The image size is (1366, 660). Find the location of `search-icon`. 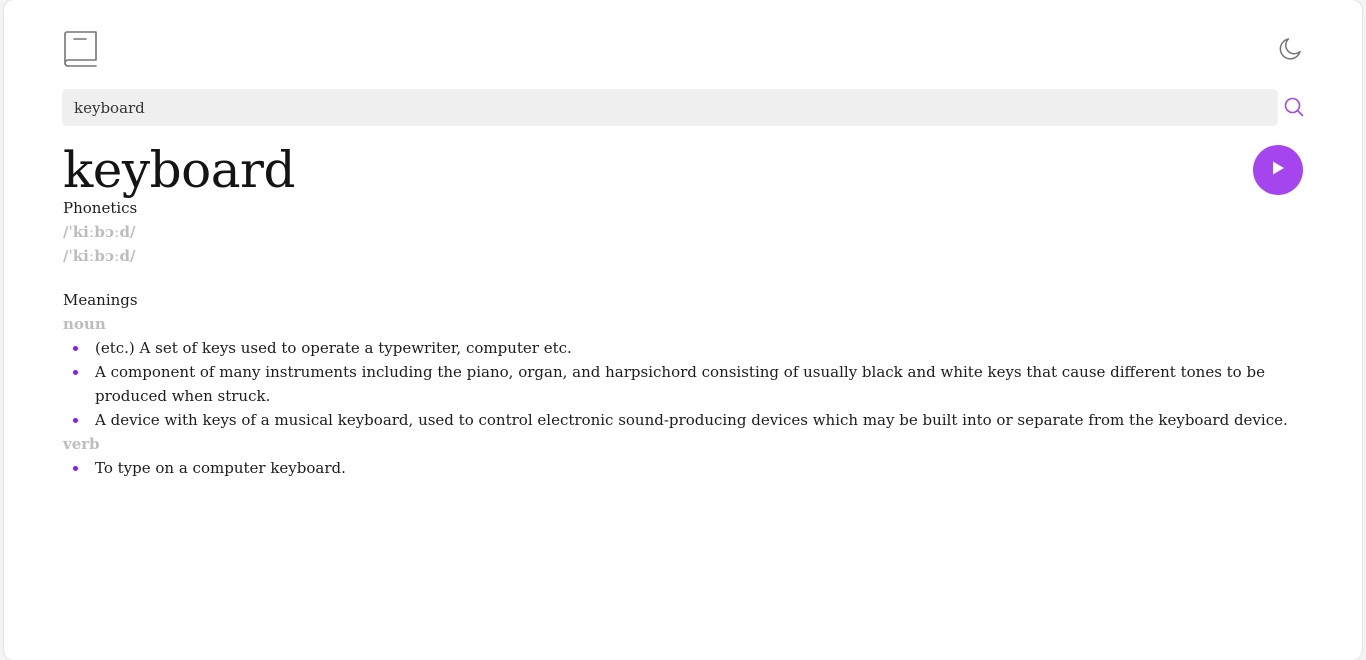

search-icon is located at coordinates (1294, 107).